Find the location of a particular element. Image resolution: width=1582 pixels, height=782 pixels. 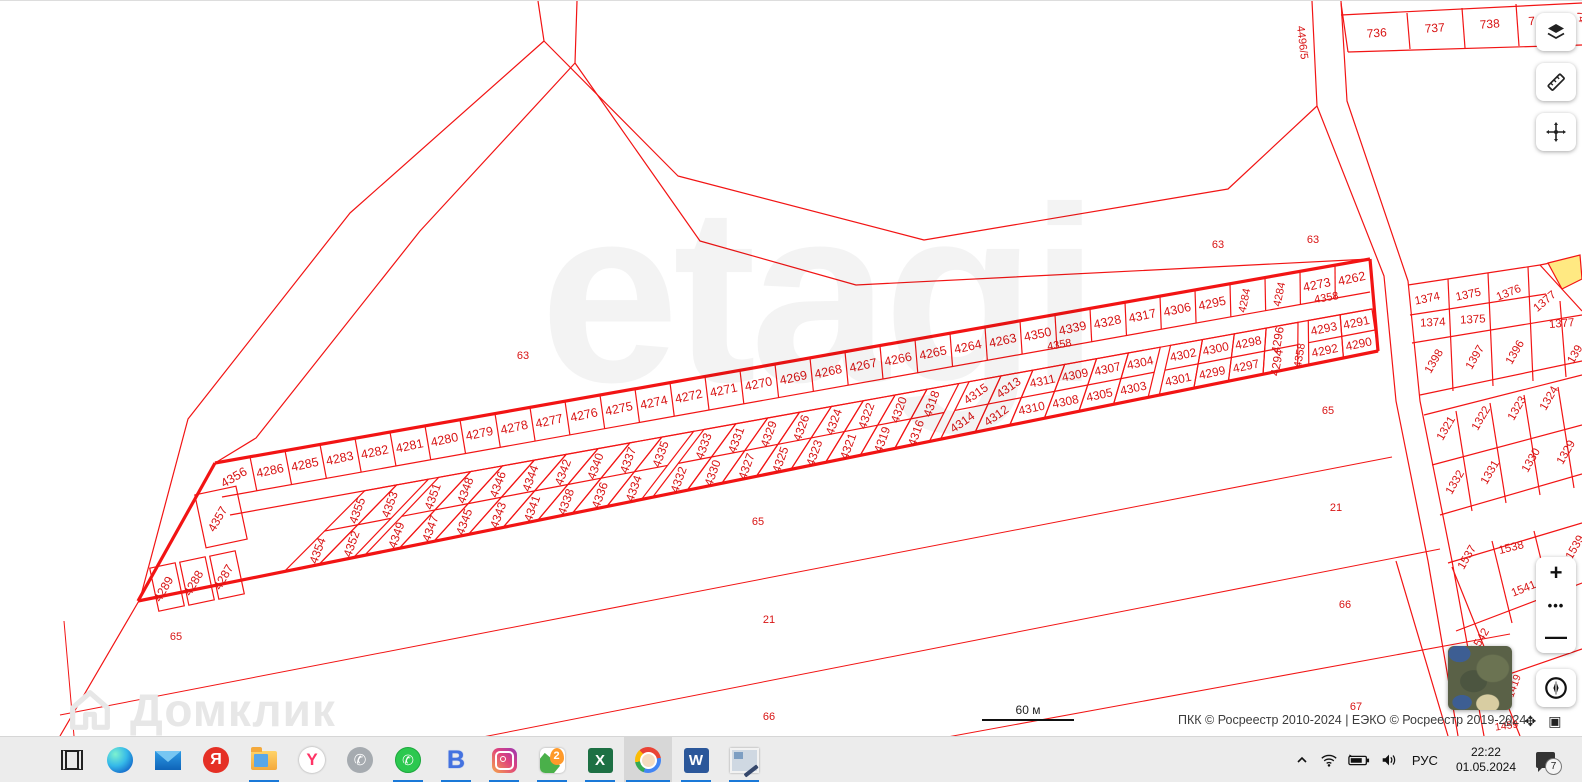

pan-mode-button is located at coordinates (1556, 132).